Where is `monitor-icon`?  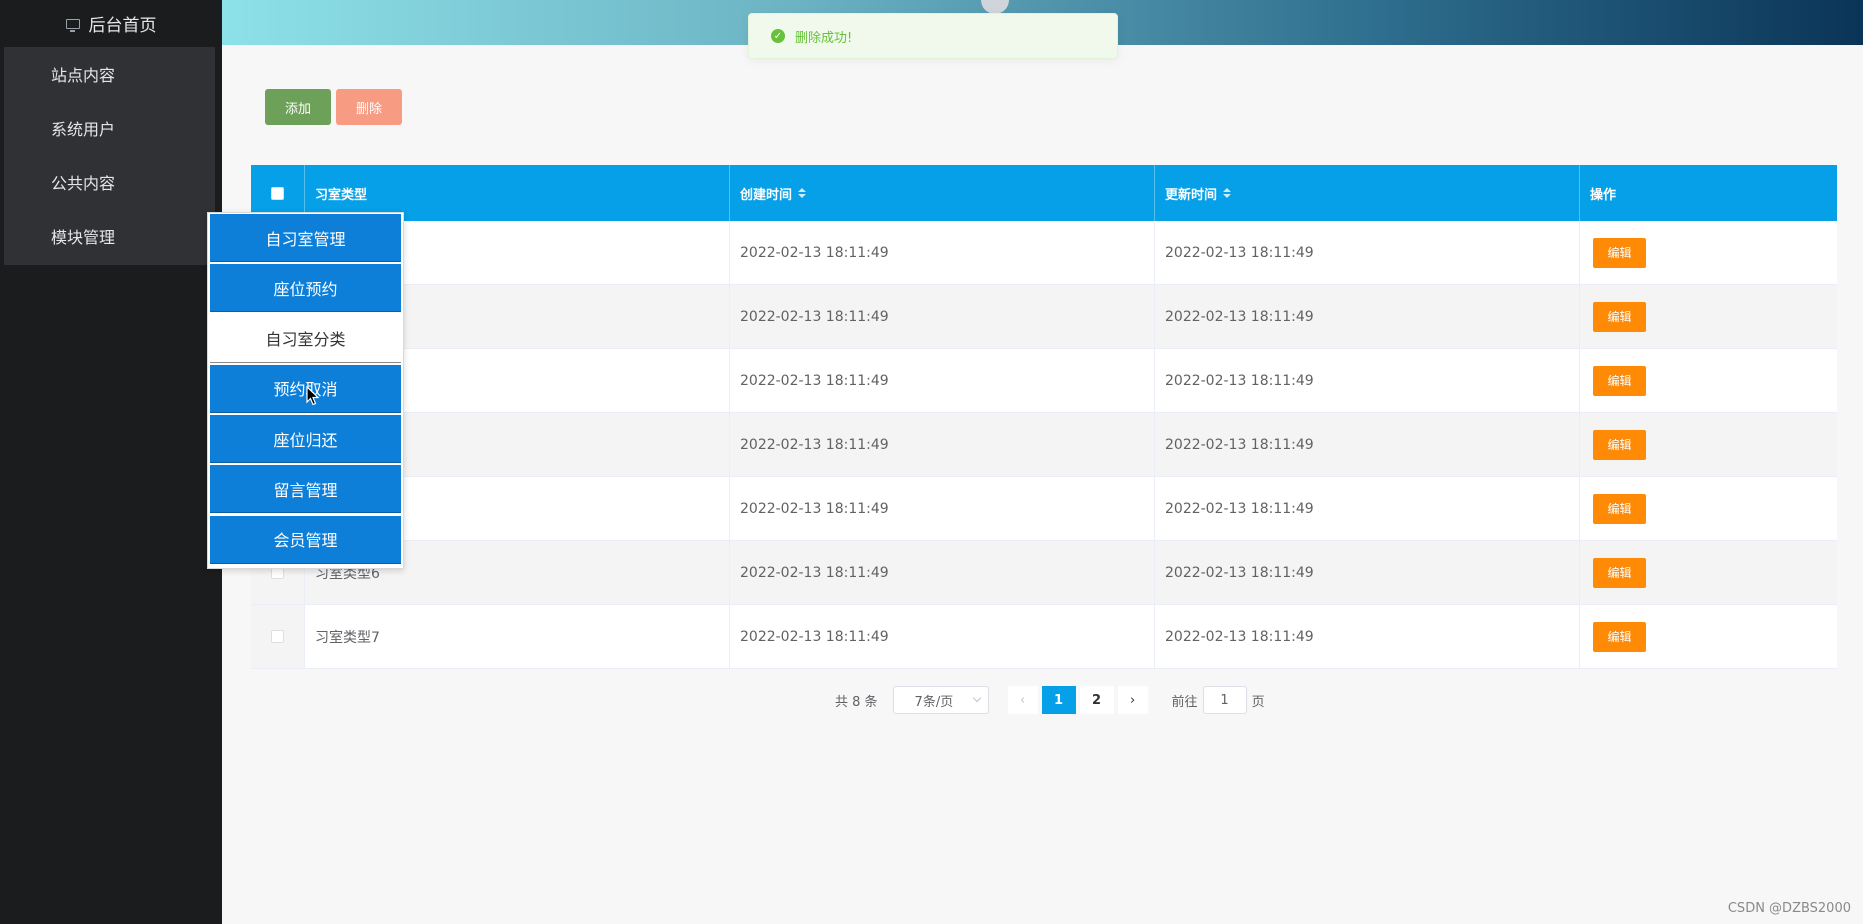 monitor-icon is located at coordinates (72, 25).